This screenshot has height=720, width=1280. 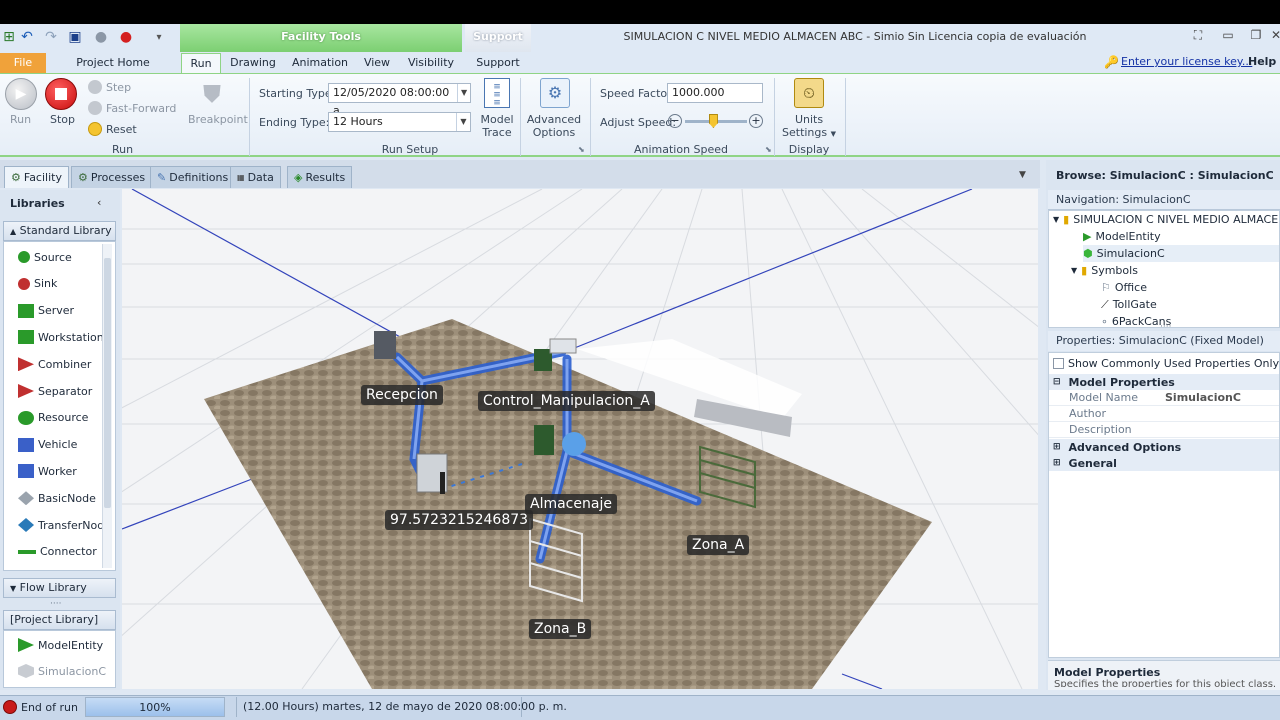 What do you see at coordinates (46, 311) in the screenshot?
I see `library-item-server: Server` at bounding box center [46, 311].